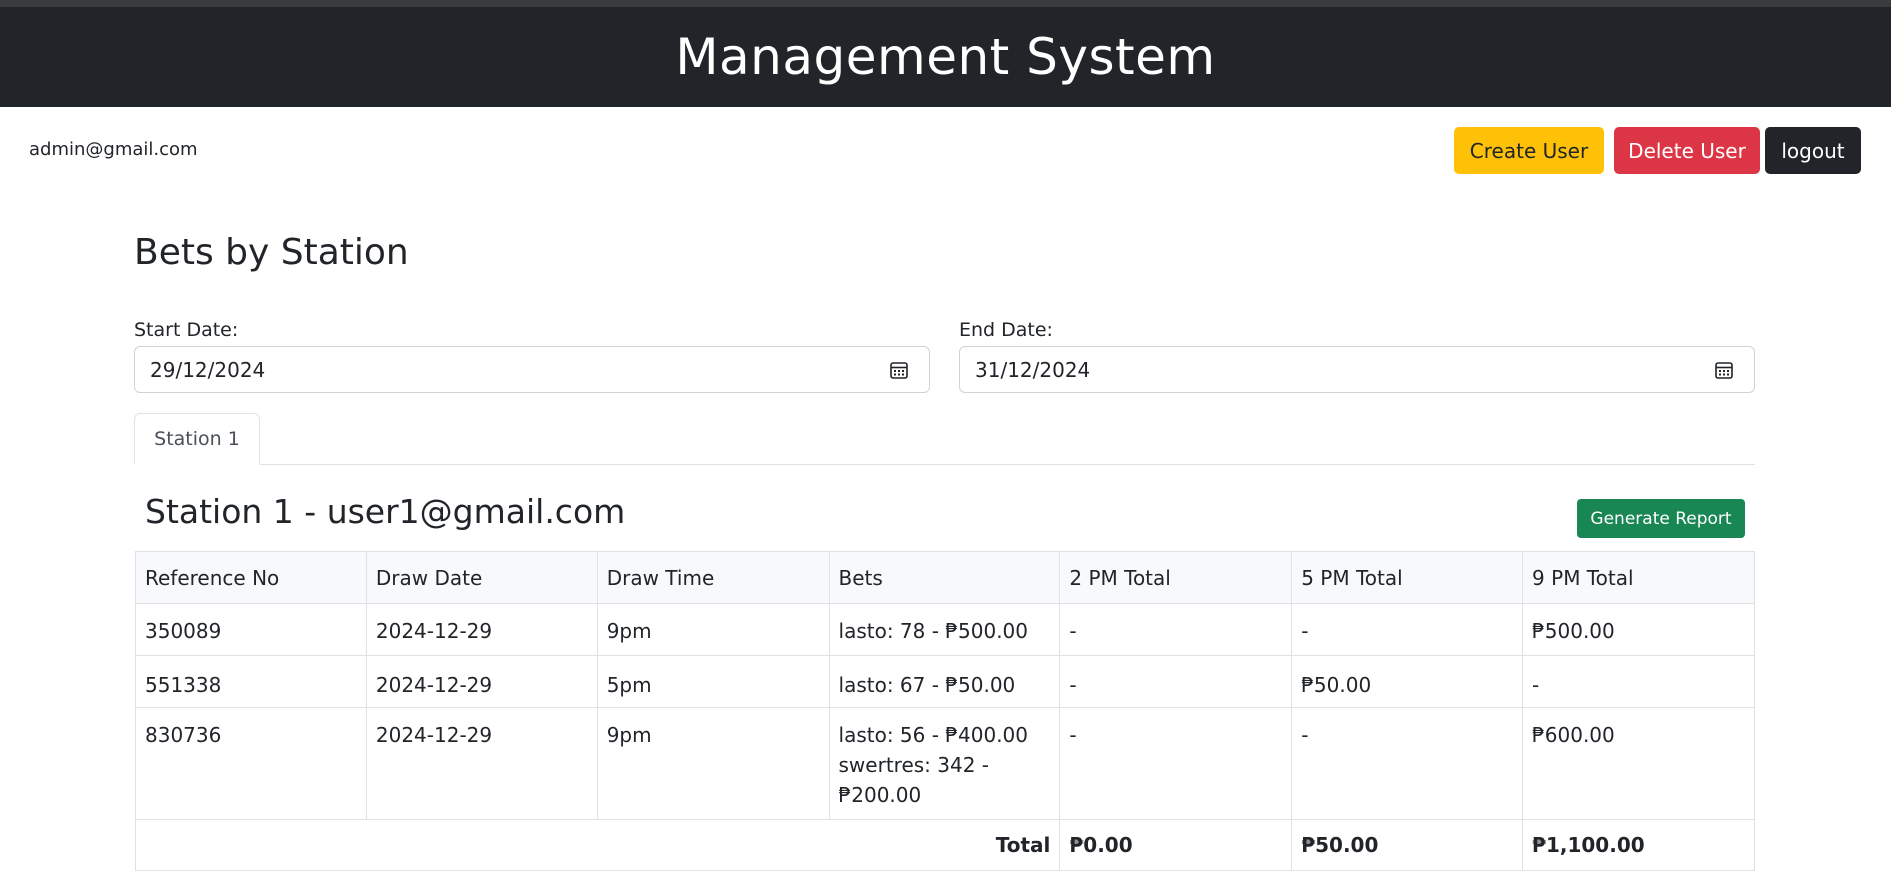 This screenshot has height=886, width=1891. What do you see at coordinates (1033, 369) in the screenshot?
I see `end-date-value: 31/12/2024` at bounding box center [1033, 369].